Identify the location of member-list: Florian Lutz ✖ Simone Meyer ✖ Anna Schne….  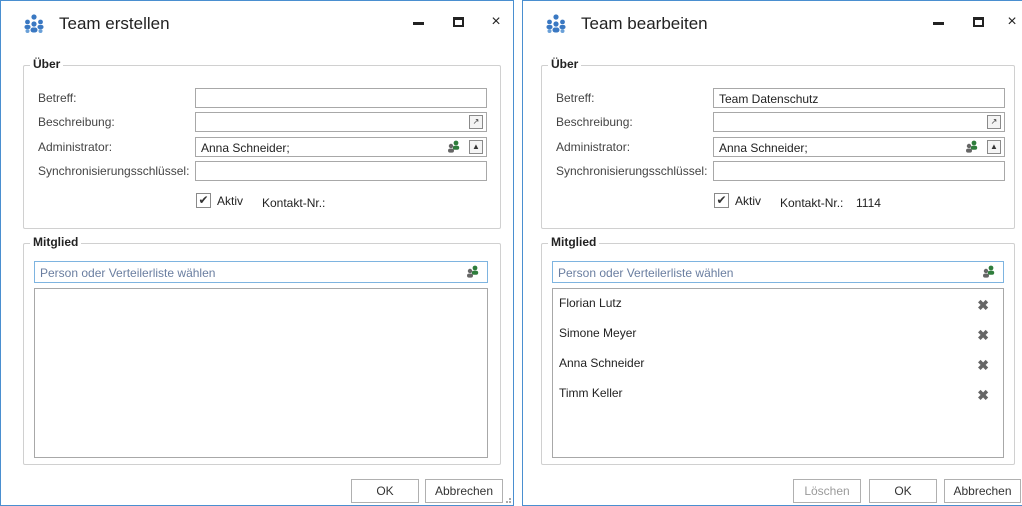
(778, 373).